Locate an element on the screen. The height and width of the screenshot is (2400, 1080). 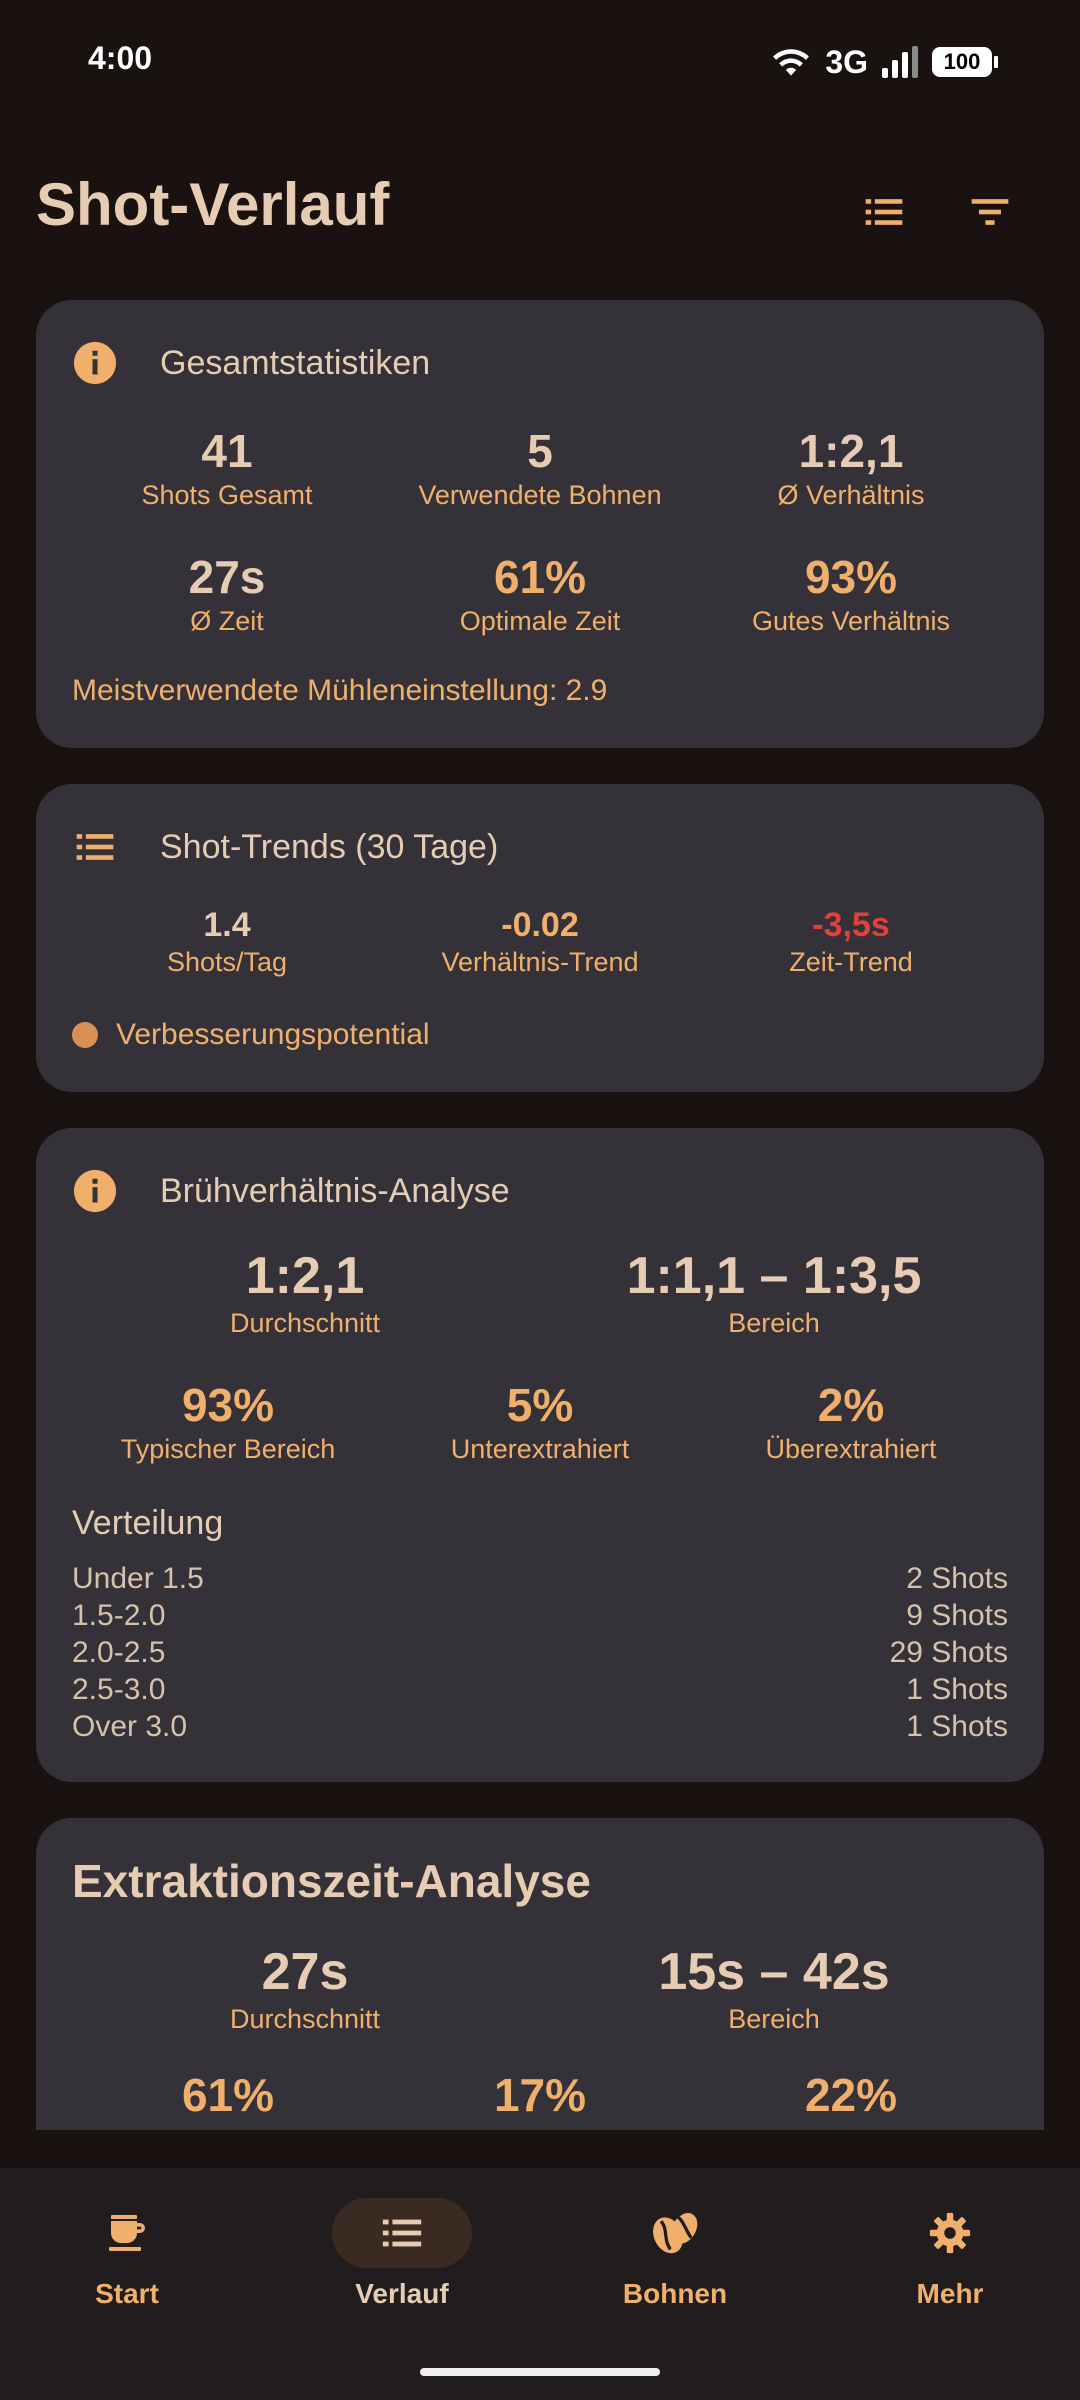
card-title: Gesamtstatistiken is located at coordinates (295, 362).